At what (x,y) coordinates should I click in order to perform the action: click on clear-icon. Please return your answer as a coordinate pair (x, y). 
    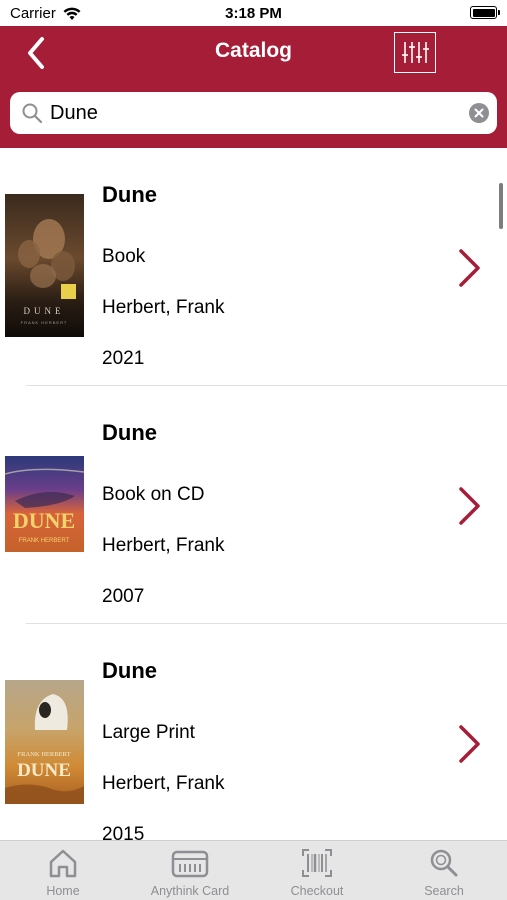
    Looking at the image, I should click on (479, 113).